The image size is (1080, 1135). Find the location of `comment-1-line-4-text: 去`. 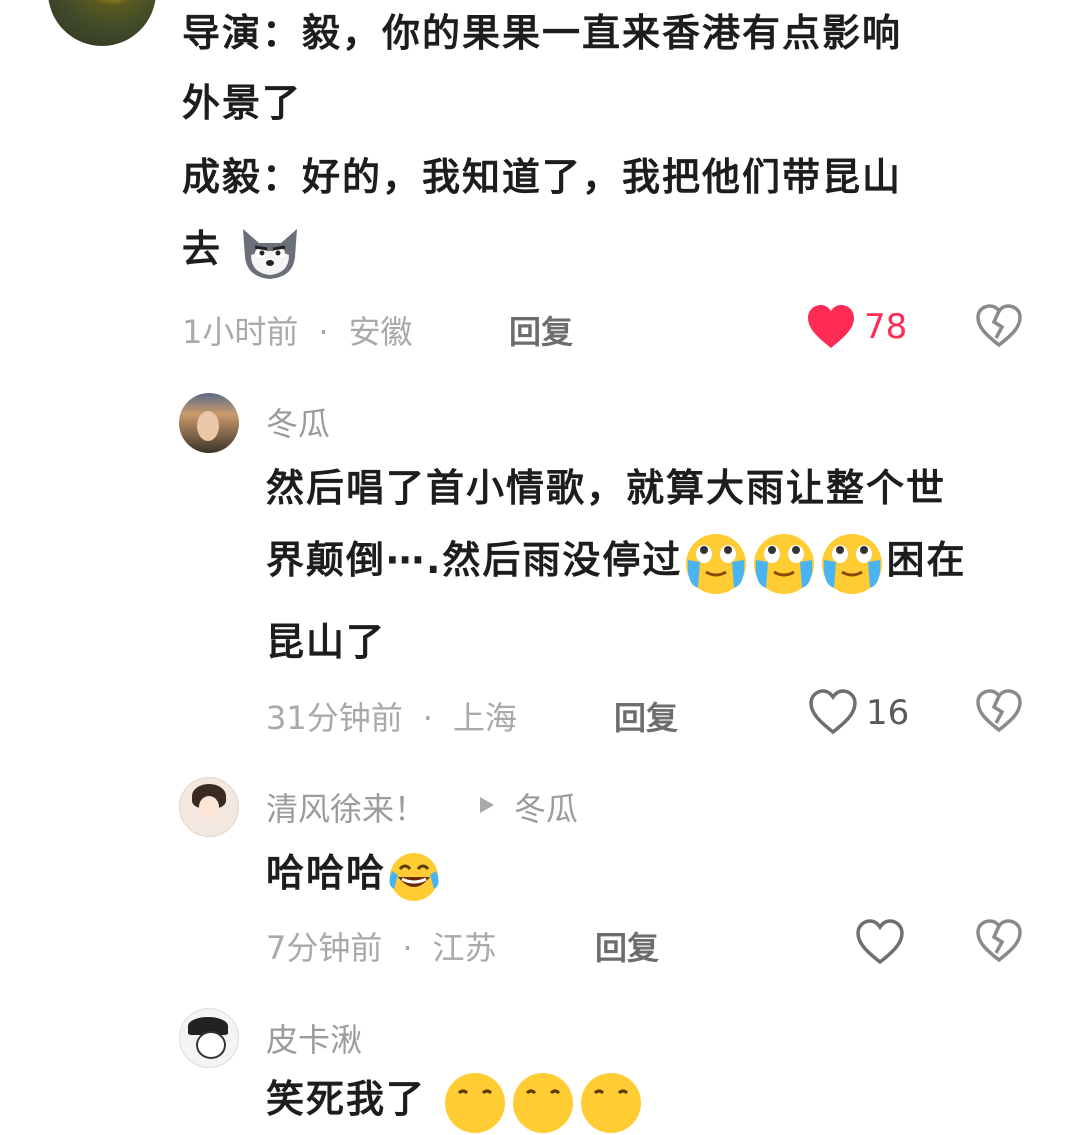

comment-1-line-4-text: 去 is located at coordinates (202, 249).